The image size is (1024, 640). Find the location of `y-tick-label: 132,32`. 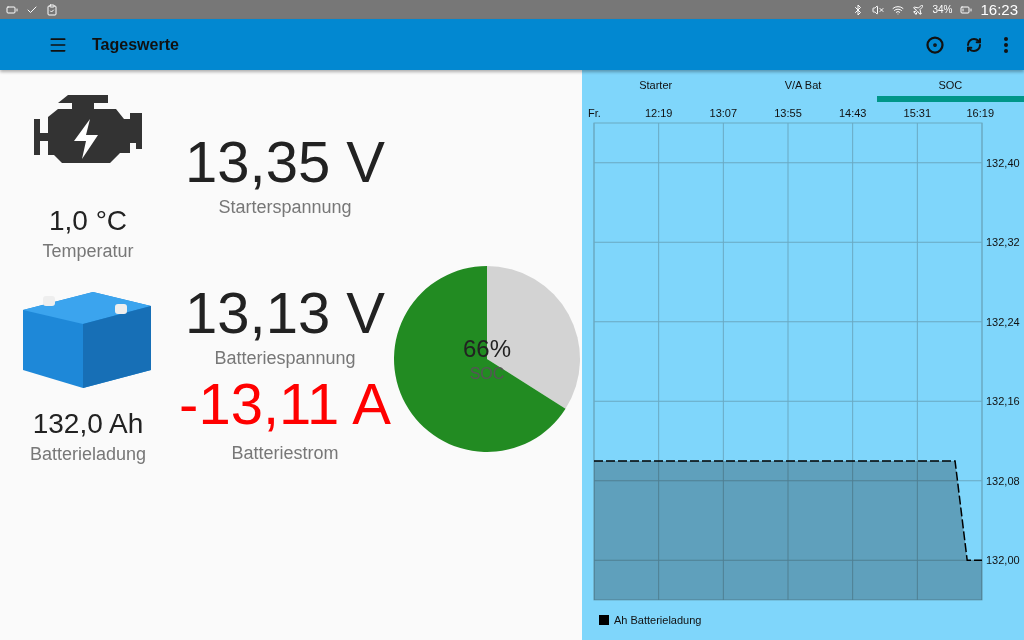

y-tick-label: 132,32 is located at coordinates (1003, 242).